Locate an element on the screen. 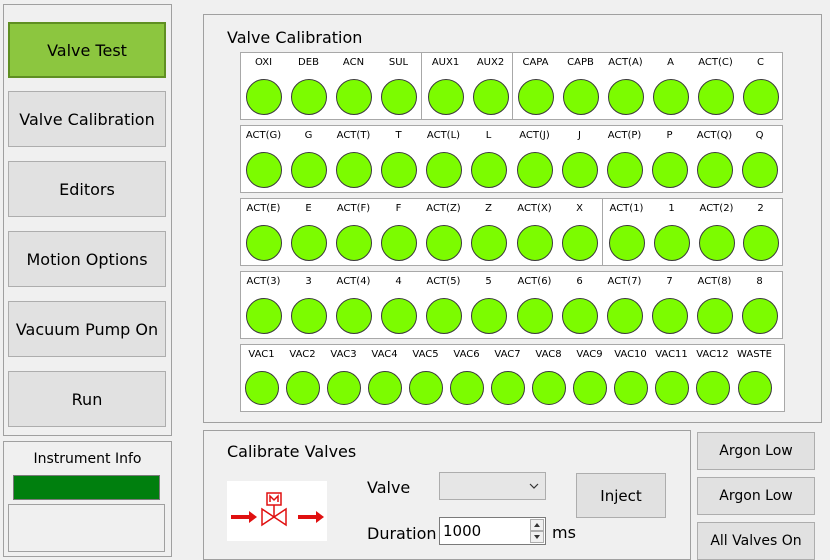  valve-cell: ACT(1) is located at coordinates (626, 232).